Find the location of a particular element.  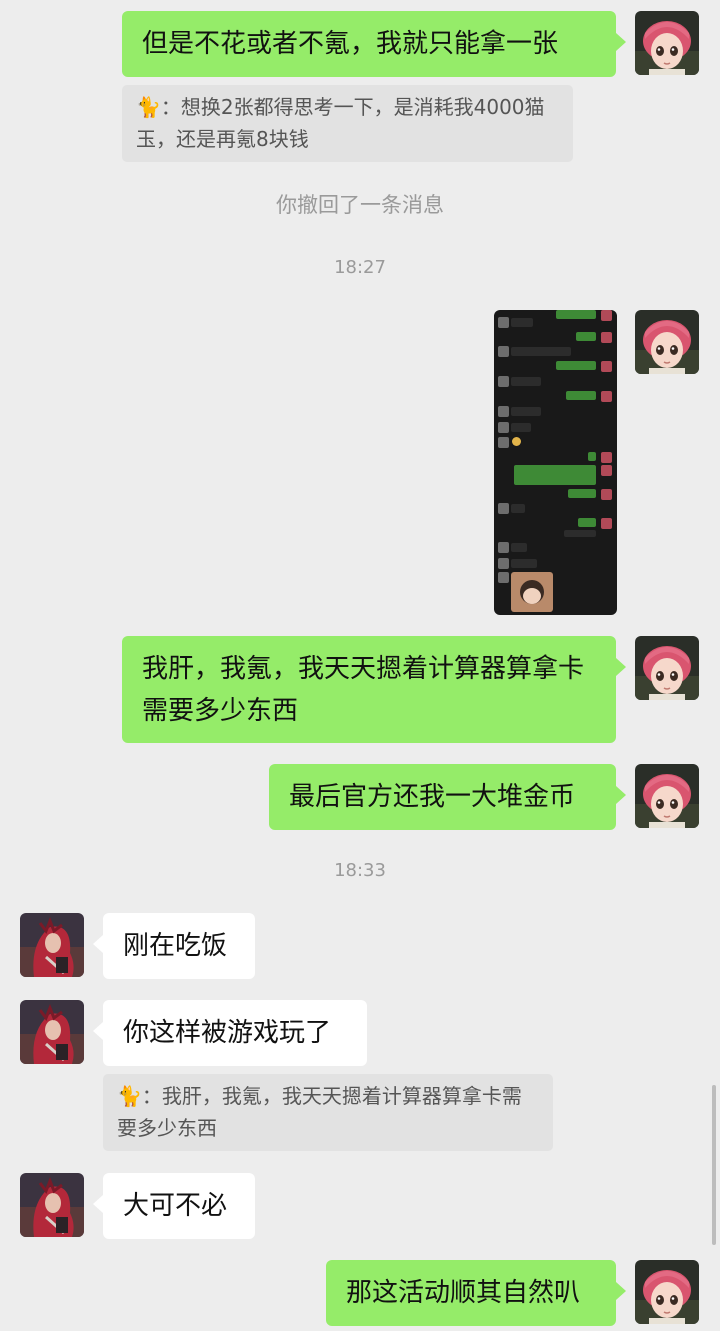

shared-image is located at coordinates (555, 462).